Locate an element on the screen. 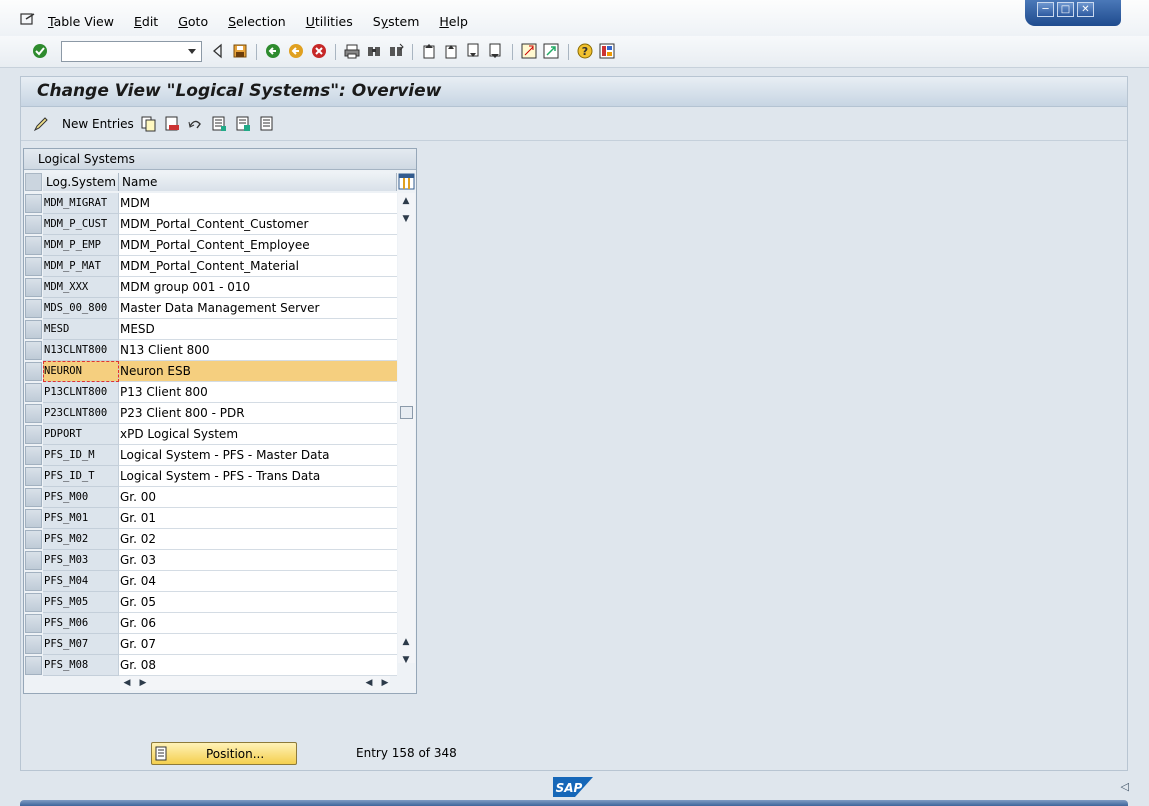 The height and width of the screenshot is (806, 1149). save-icon is located at coordinates (240, 51).